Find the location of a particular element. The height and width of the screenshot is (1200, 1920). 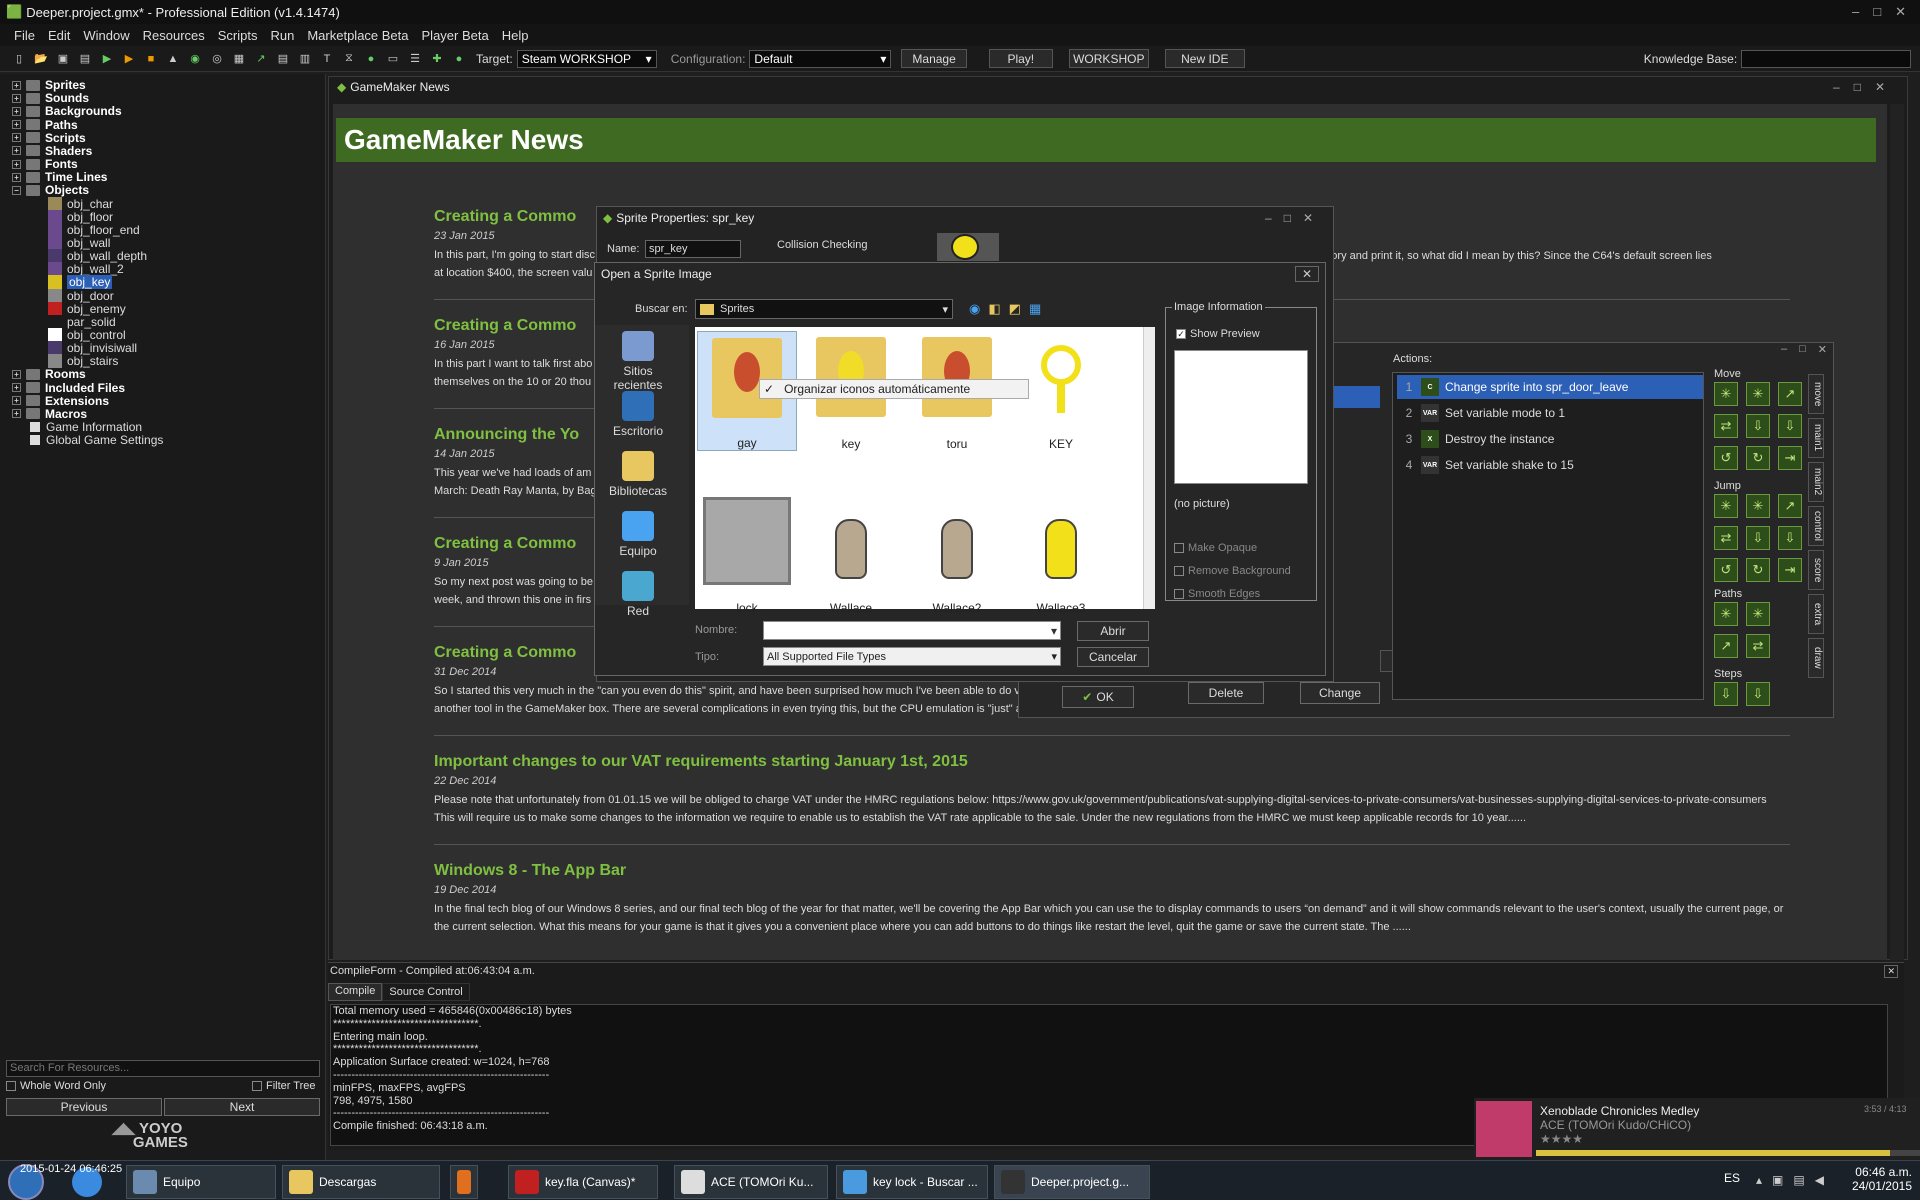

taskbar-item: key.fla (Canvas)* is located at coordinates (583, 1182).